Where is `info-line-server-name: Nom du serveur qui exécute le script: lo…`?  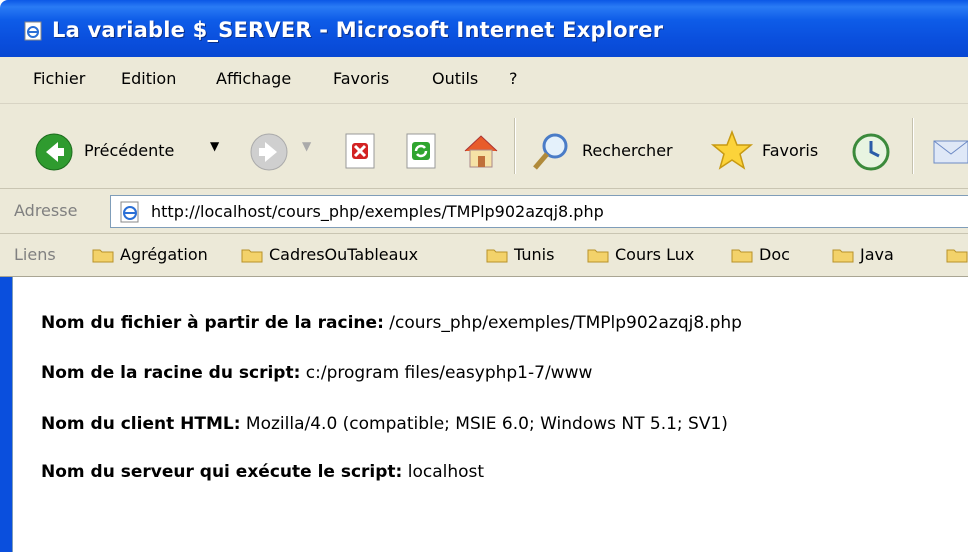
info-line-server-name: Nom du serveur qui exécute le script: lo… is located at coordinates (262, 472).